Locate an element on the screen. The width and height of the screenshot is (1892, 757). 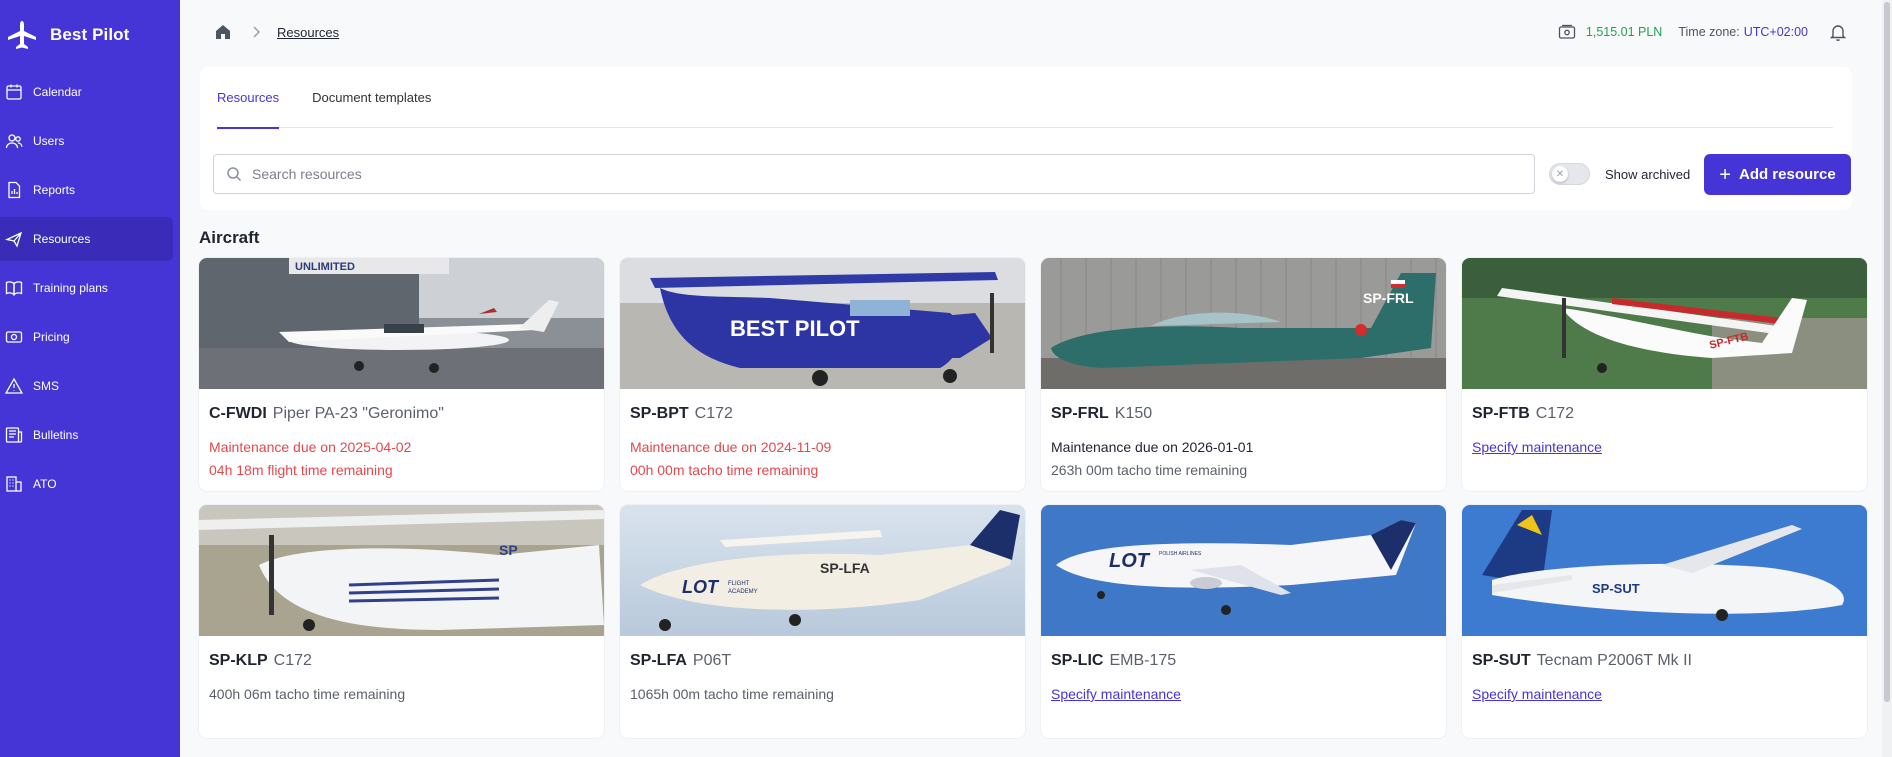
sidebar-item-label: Bulletins is located at coordinates (56, 435).